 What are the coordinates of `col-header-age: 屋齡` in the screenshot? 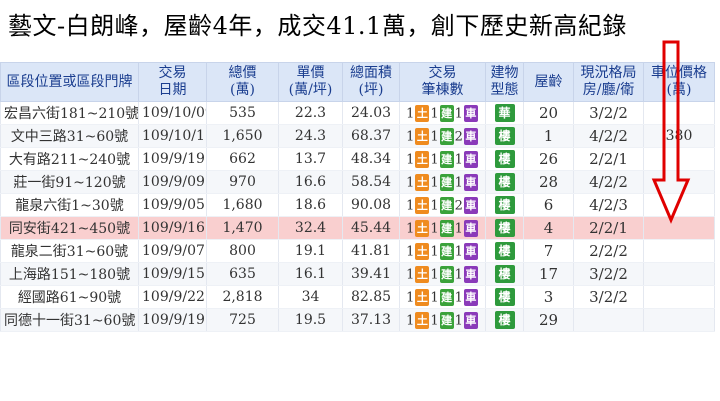 It's located at (548, 82).